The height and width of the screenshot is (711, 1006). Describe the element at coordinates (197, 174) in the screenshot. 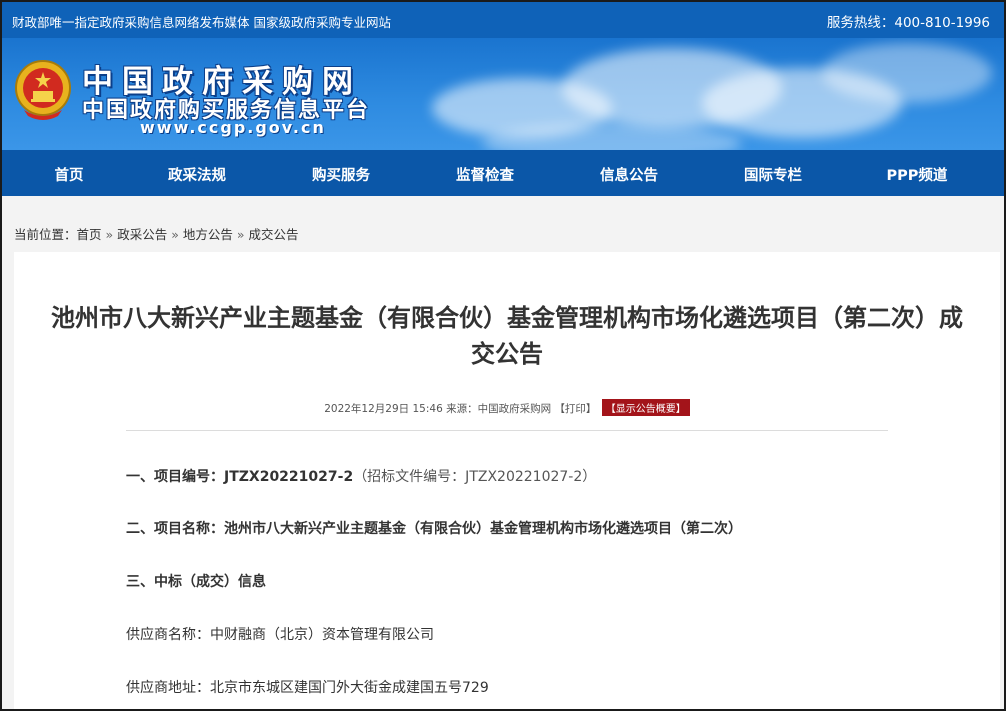

I see `nav-item-regulations: 政采法规` at that location.